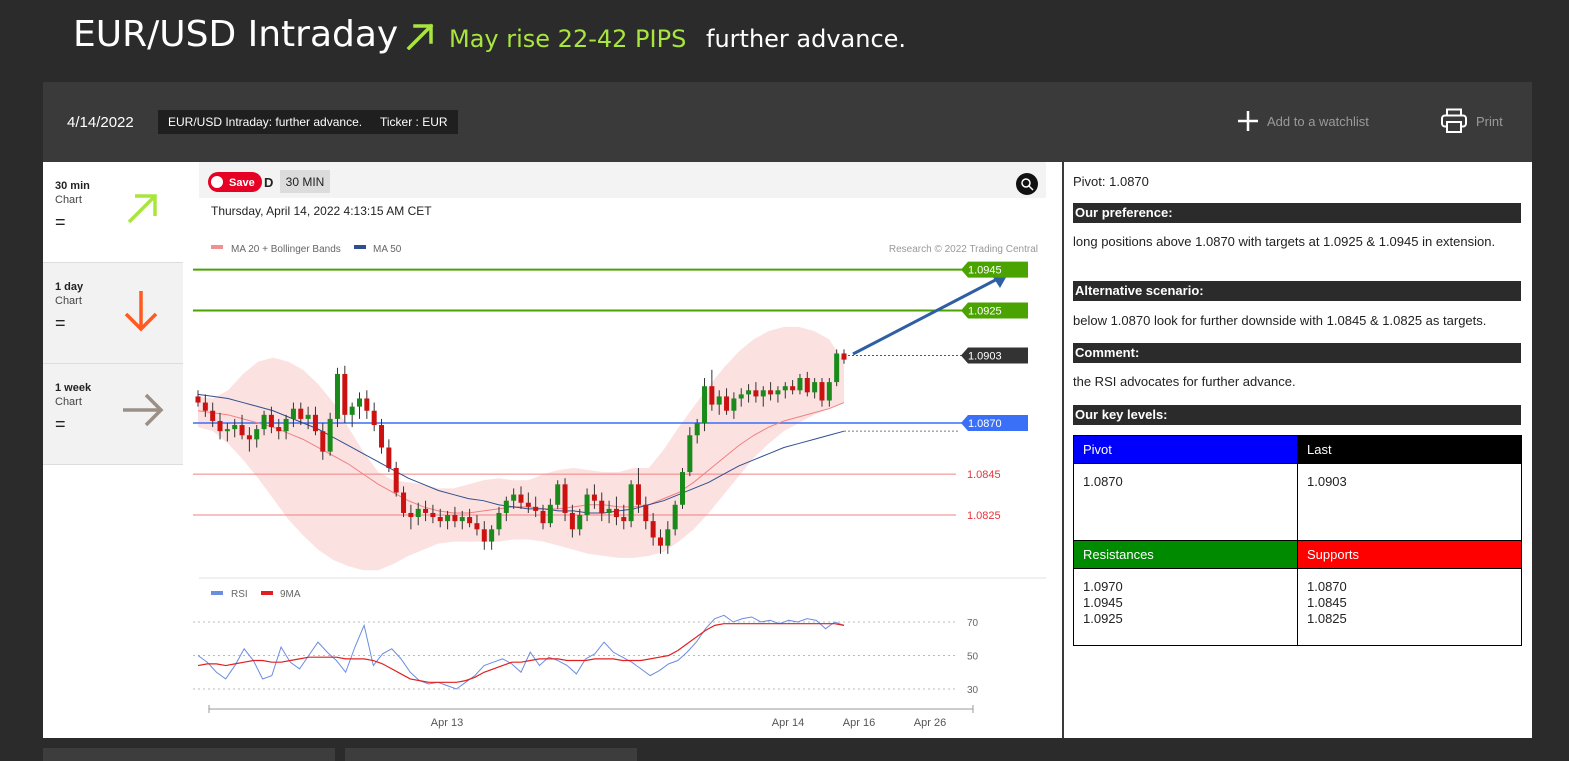  What do you see at coordinates (1471, 121) in the screenshot?
I see `print-button: Print` at bounding box center [1471, 121].